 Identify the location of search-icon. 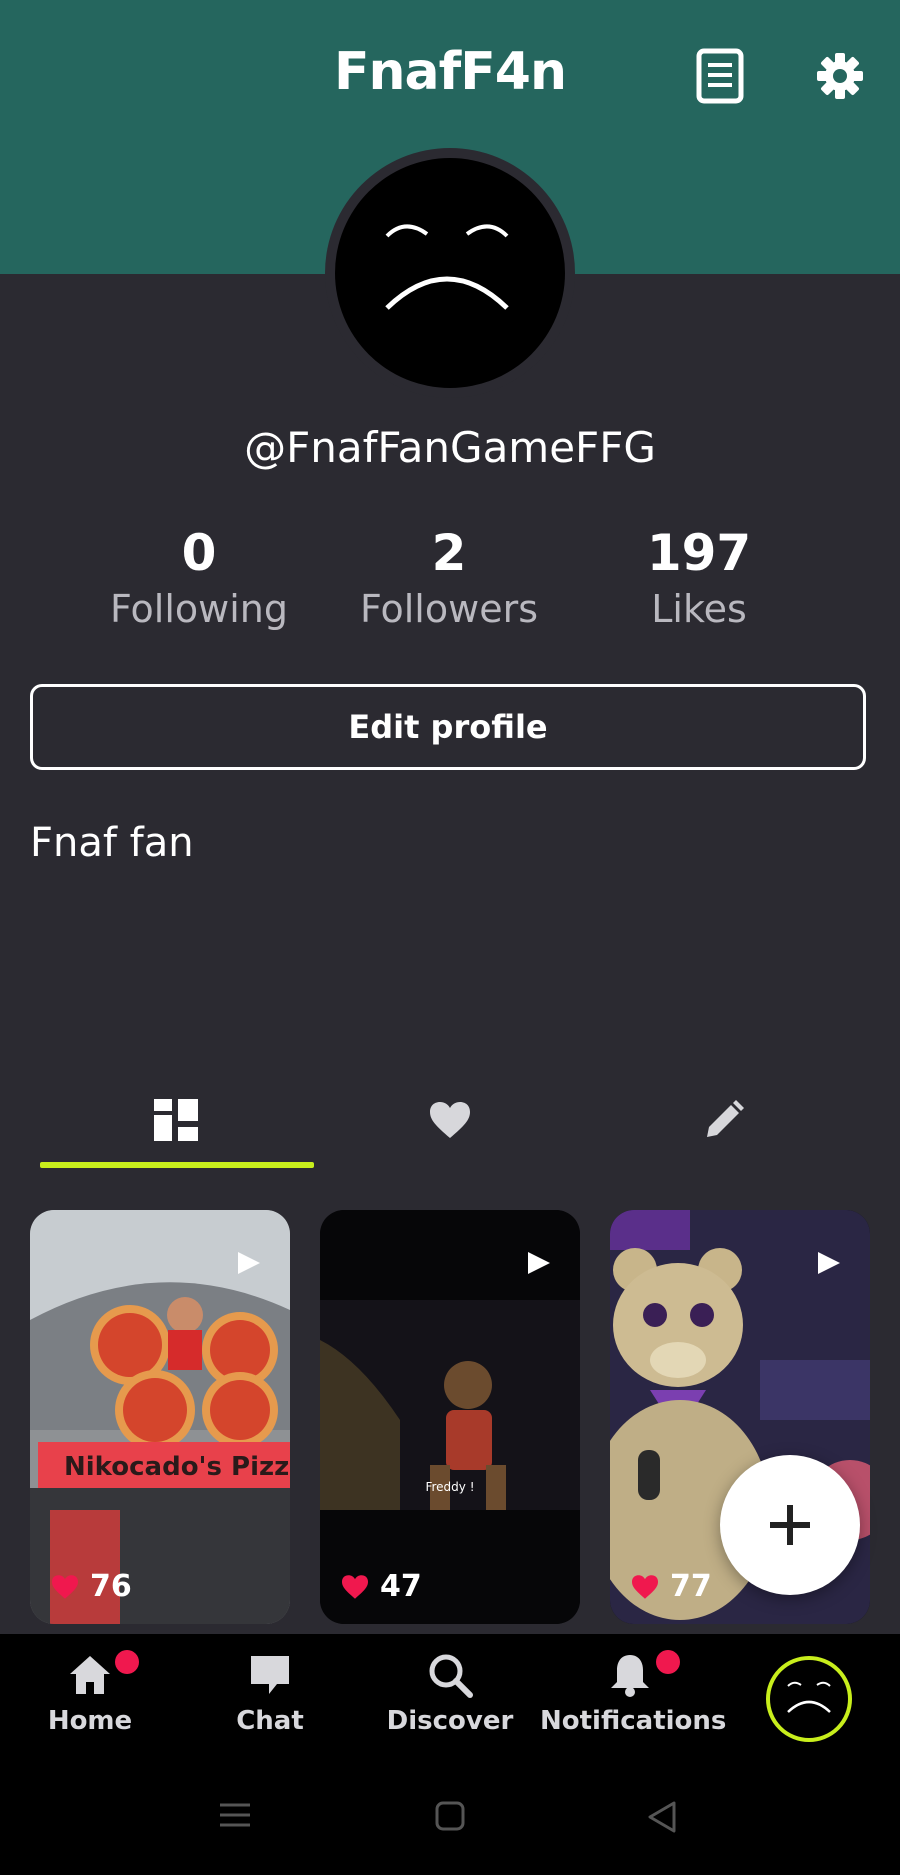
(451, 1676).